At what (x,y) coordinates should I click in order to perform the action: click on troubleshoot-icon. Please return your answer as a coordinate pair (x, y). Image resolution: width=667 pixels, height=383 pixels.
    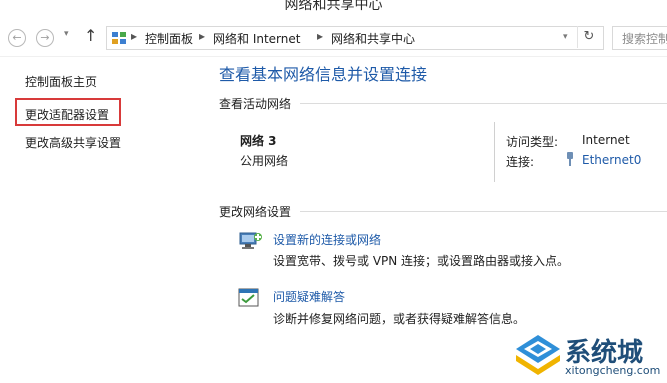
    Looking at the image, I should click on (248, 297).